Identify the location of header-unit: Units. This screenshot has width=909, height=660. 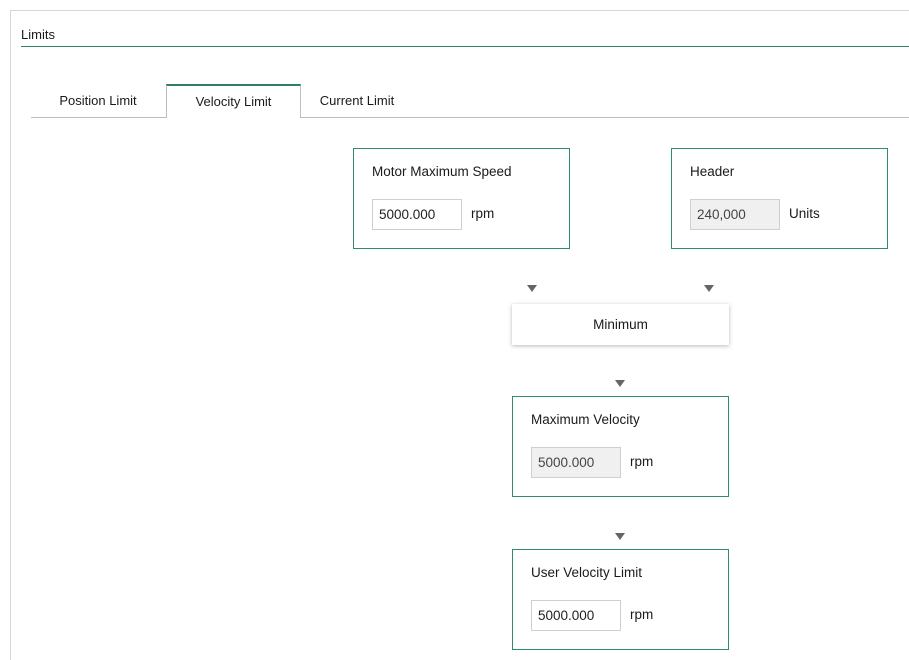
(804, 213).